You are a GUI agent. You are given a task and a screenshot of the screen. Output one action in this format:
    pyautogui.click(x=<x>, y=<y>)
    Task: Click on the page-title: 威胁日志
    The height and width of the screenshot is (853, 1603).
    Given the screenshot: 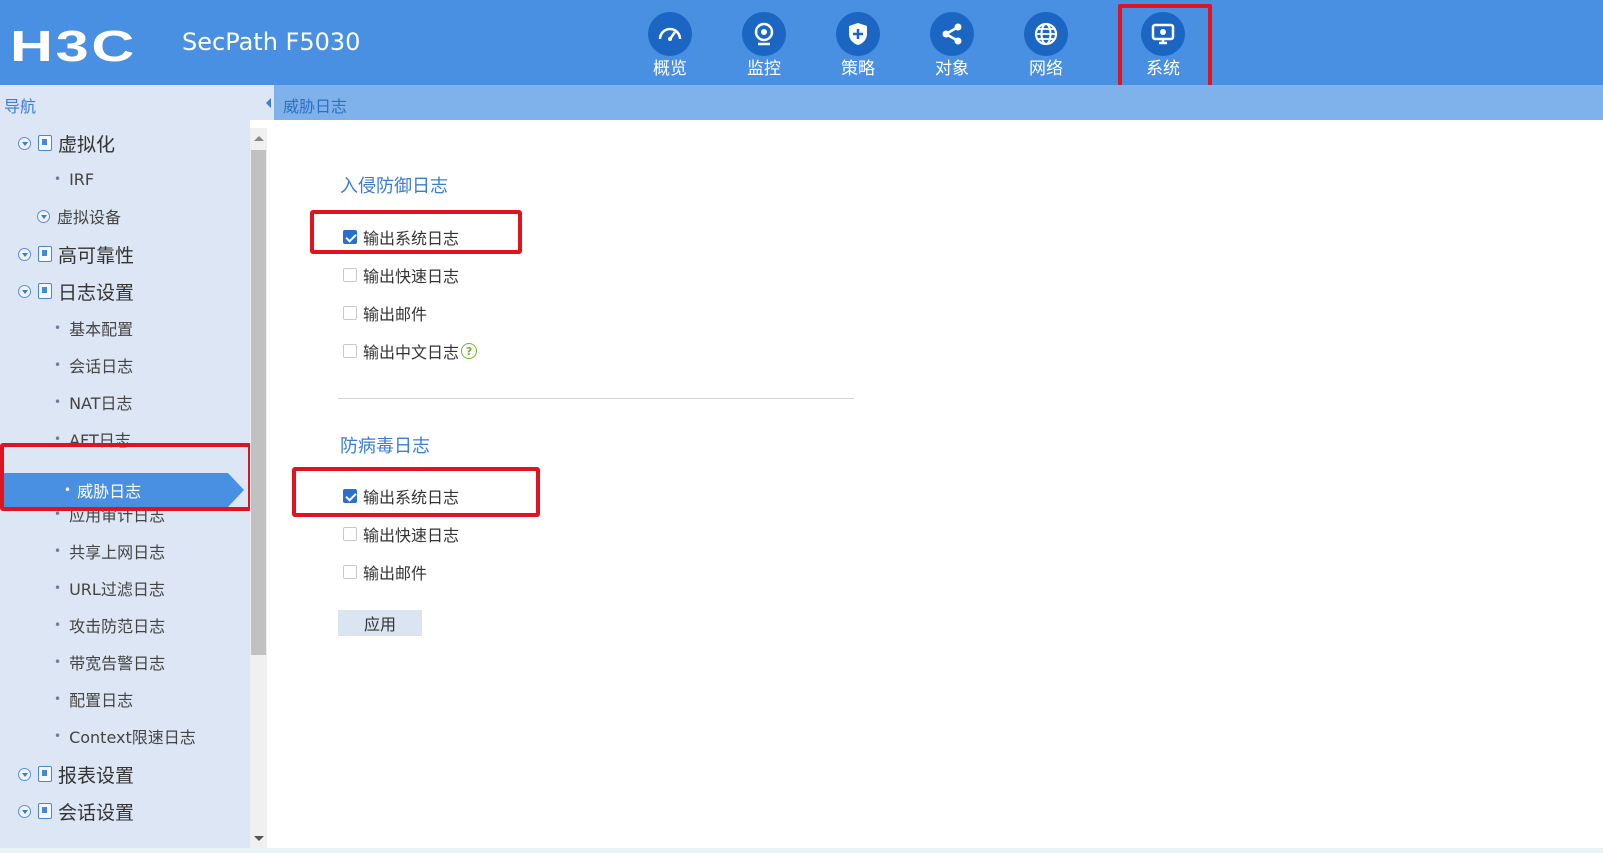 What is the action you would take?
    pyautogui.click(x=315, y=106)
    